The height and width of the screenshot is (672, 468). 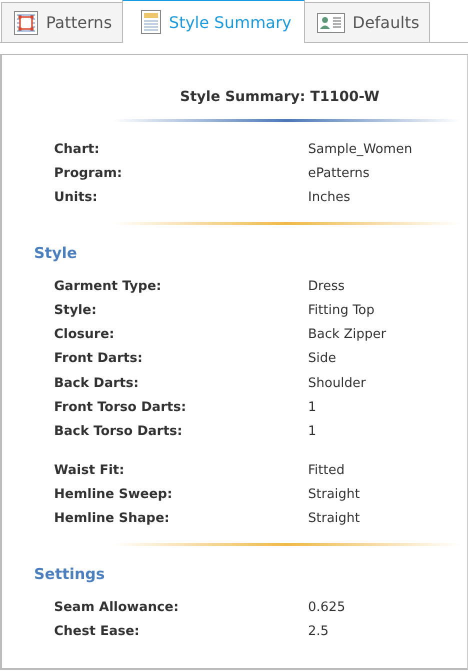 I want to click on field-value: Shoulder, so click(x=337, y=383).